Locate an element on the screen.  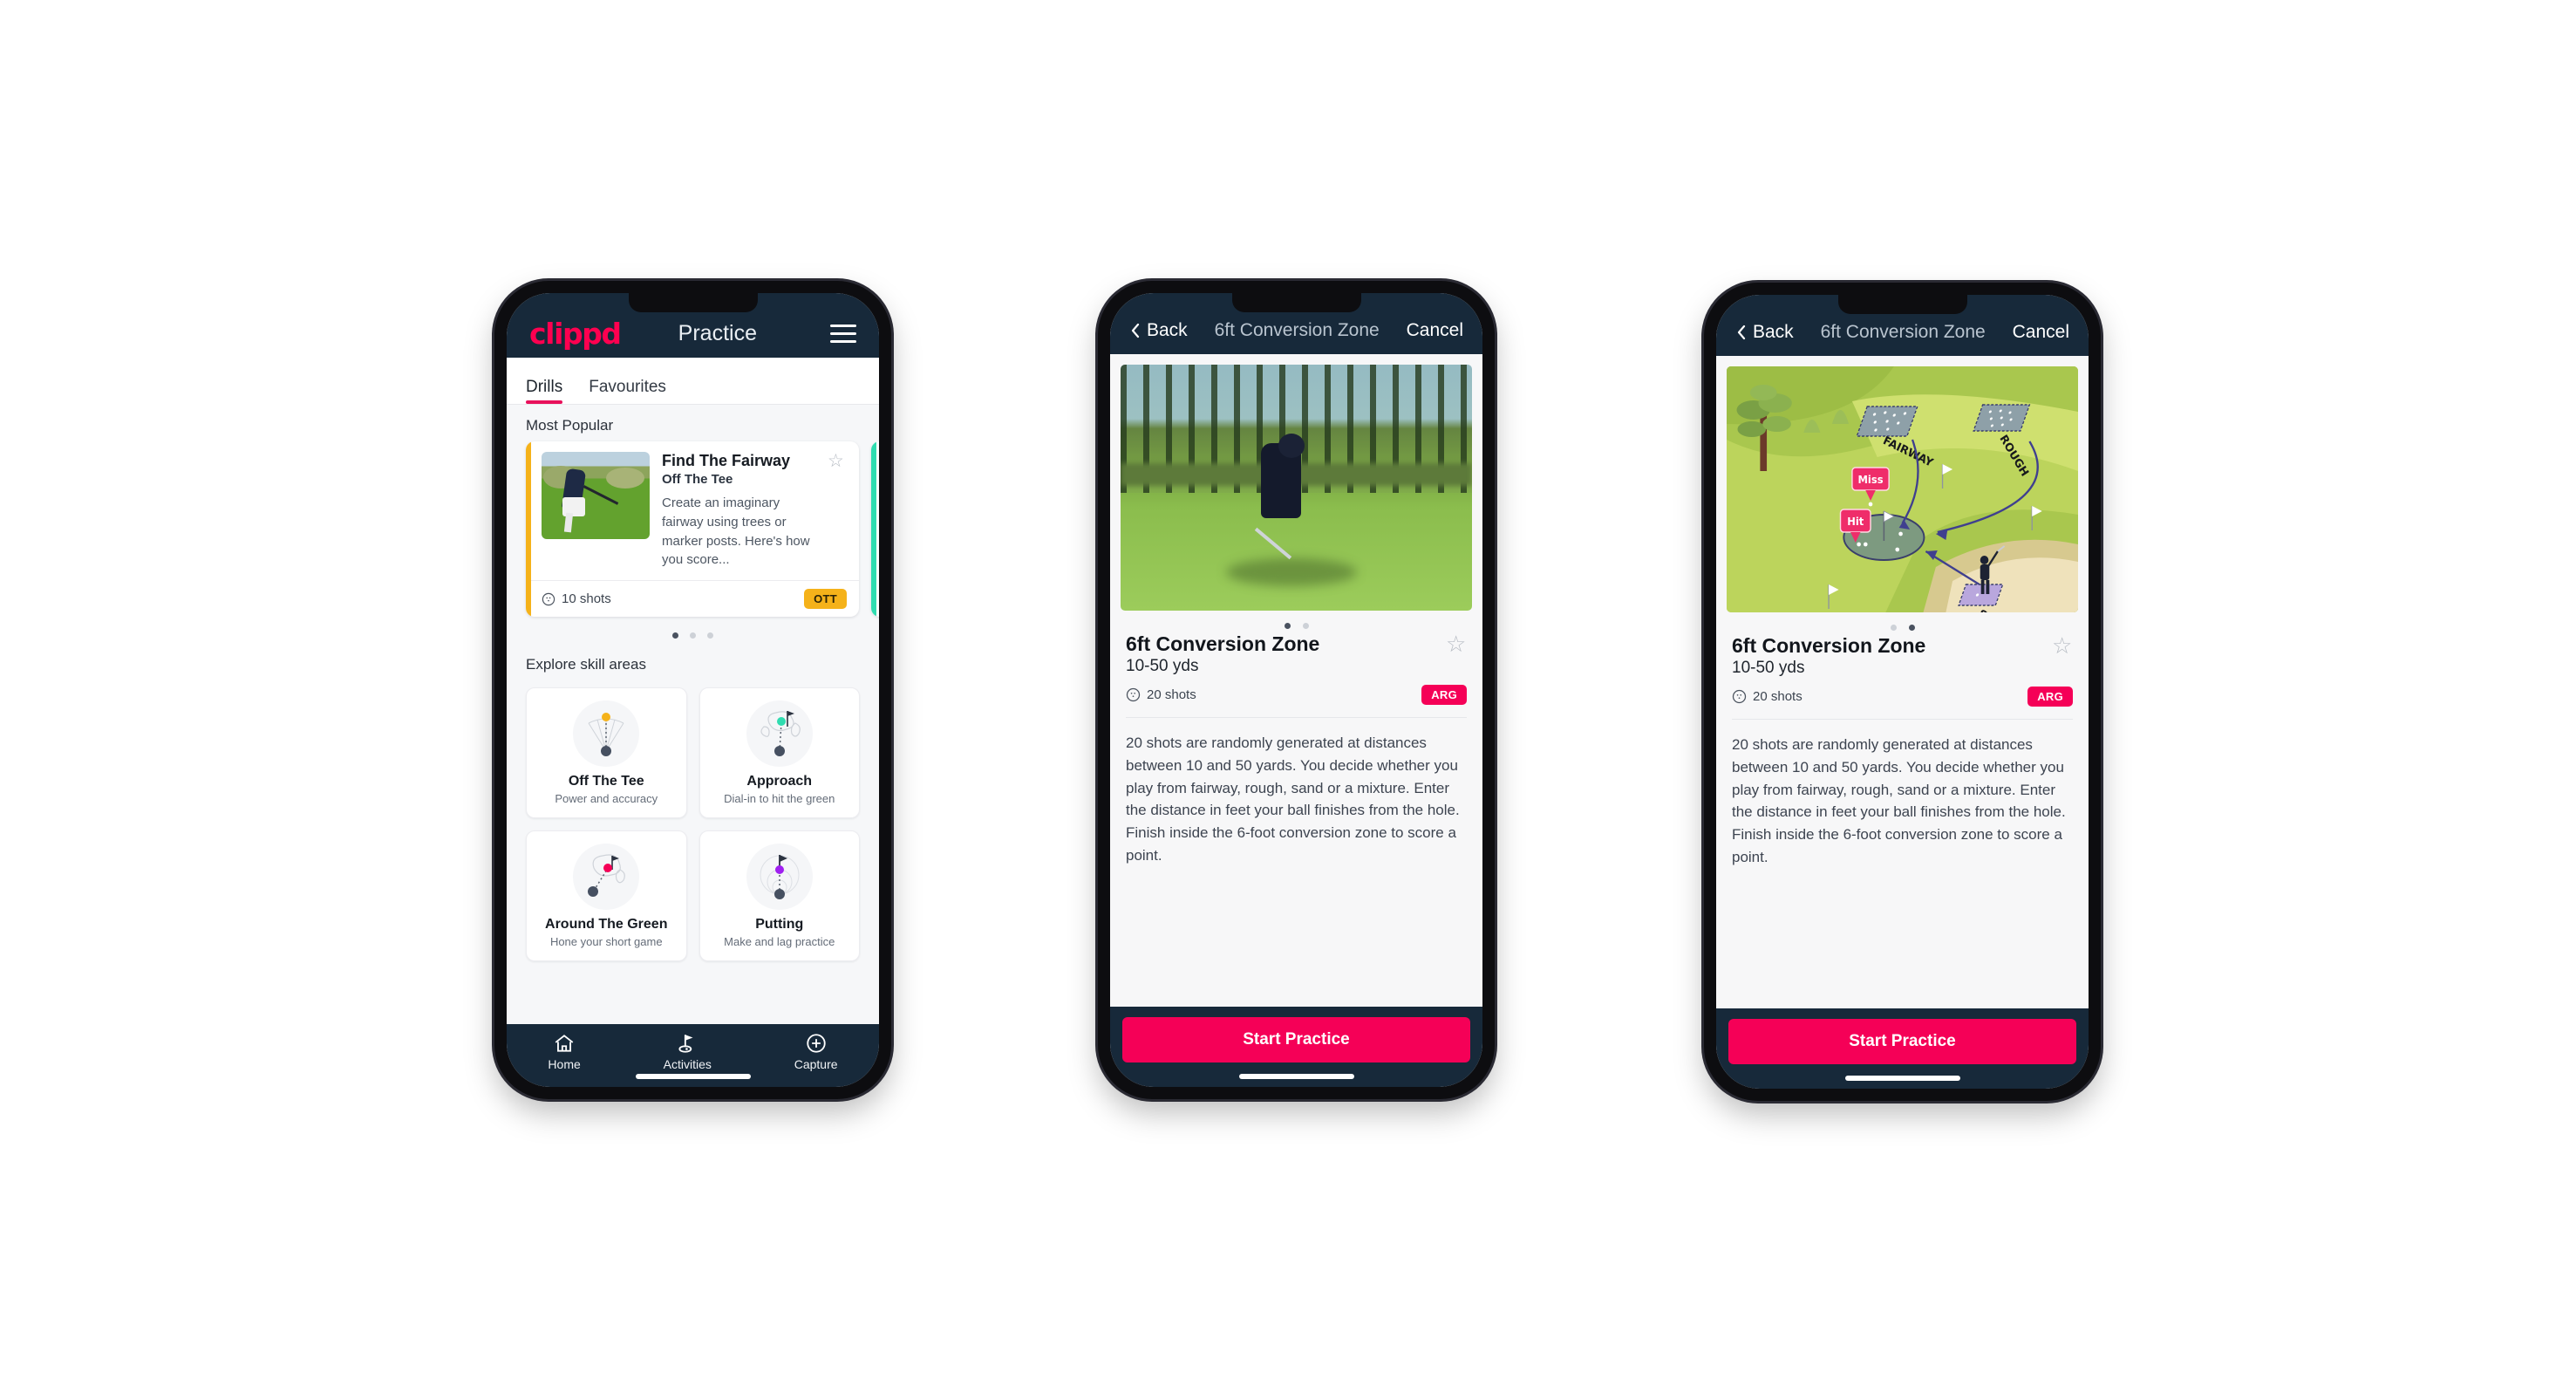
tab-drills: Drills is located at coordinates (545, 391).